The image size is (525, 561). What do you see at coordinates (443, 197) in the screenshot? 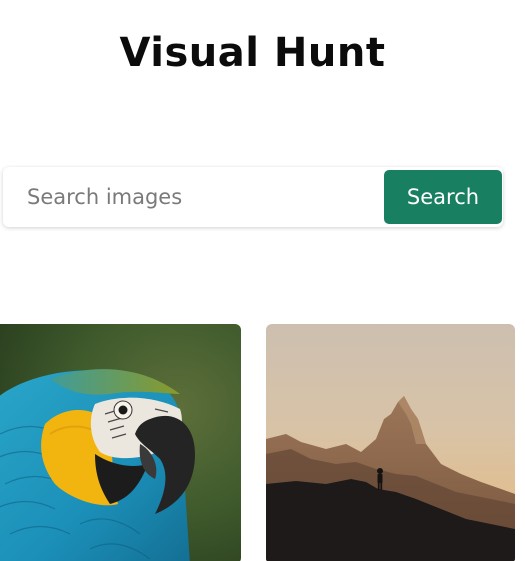
I see `search-button: Search` at bounding box center [443, 197].